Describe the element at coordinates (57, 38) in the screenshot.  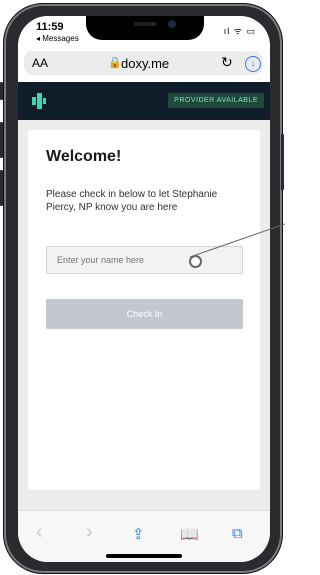
I see `back-to-app-link: ◂ Messages` at that location.